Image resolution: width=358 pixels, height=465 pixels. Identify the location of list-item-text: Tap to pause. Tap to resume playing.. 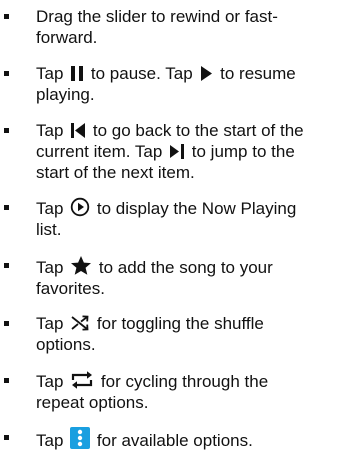
(195, 84).